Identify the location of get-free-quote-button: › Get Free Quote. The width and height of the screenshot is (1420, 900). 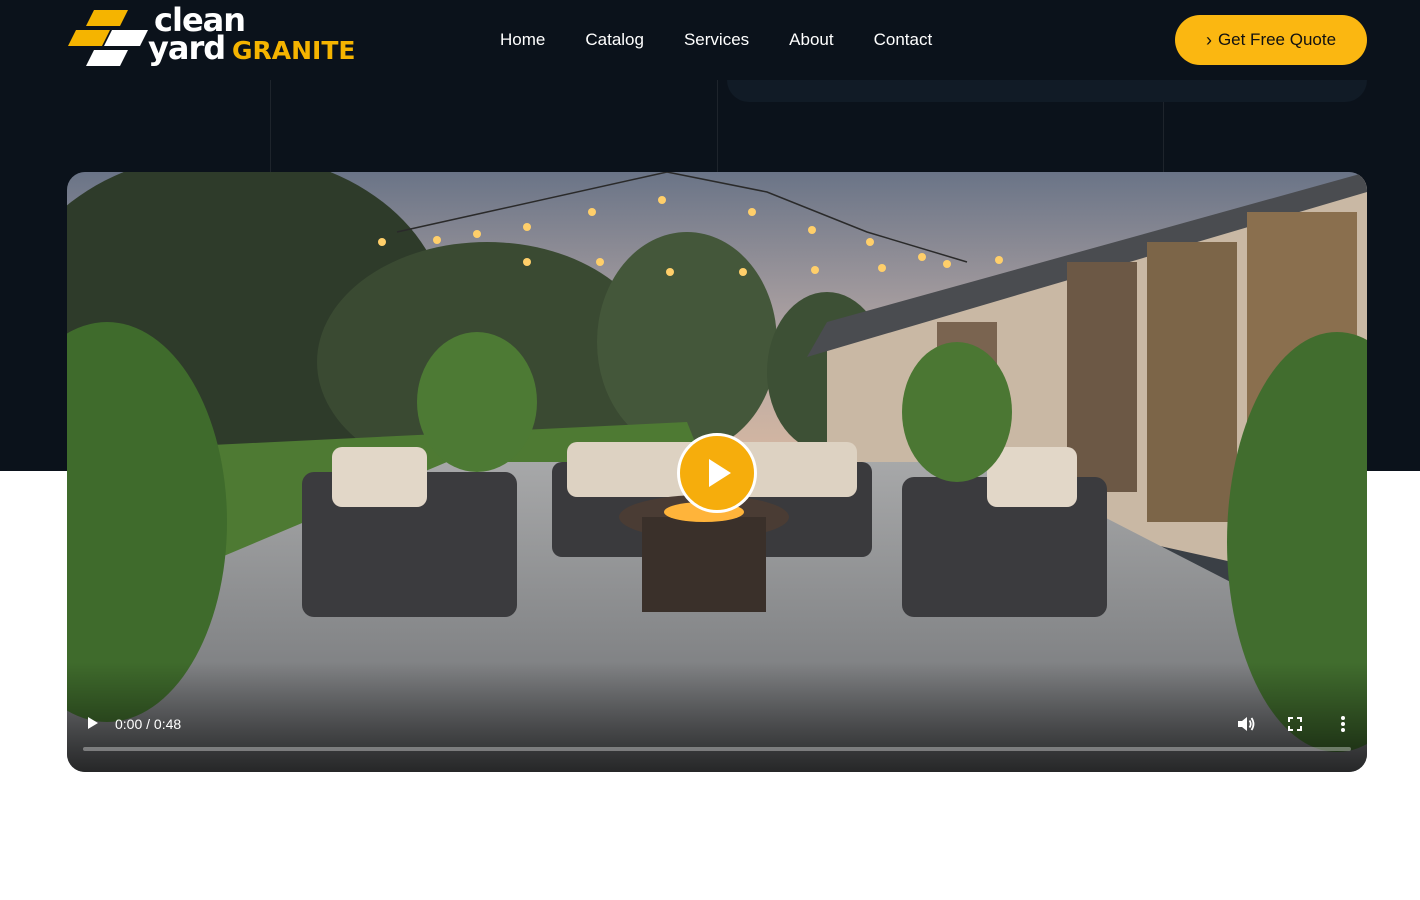
(1271, 40).